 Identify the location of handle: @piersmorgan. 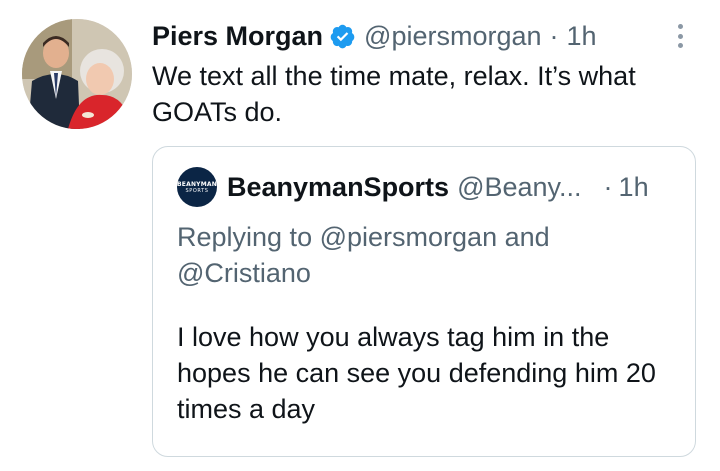
(452, 36).